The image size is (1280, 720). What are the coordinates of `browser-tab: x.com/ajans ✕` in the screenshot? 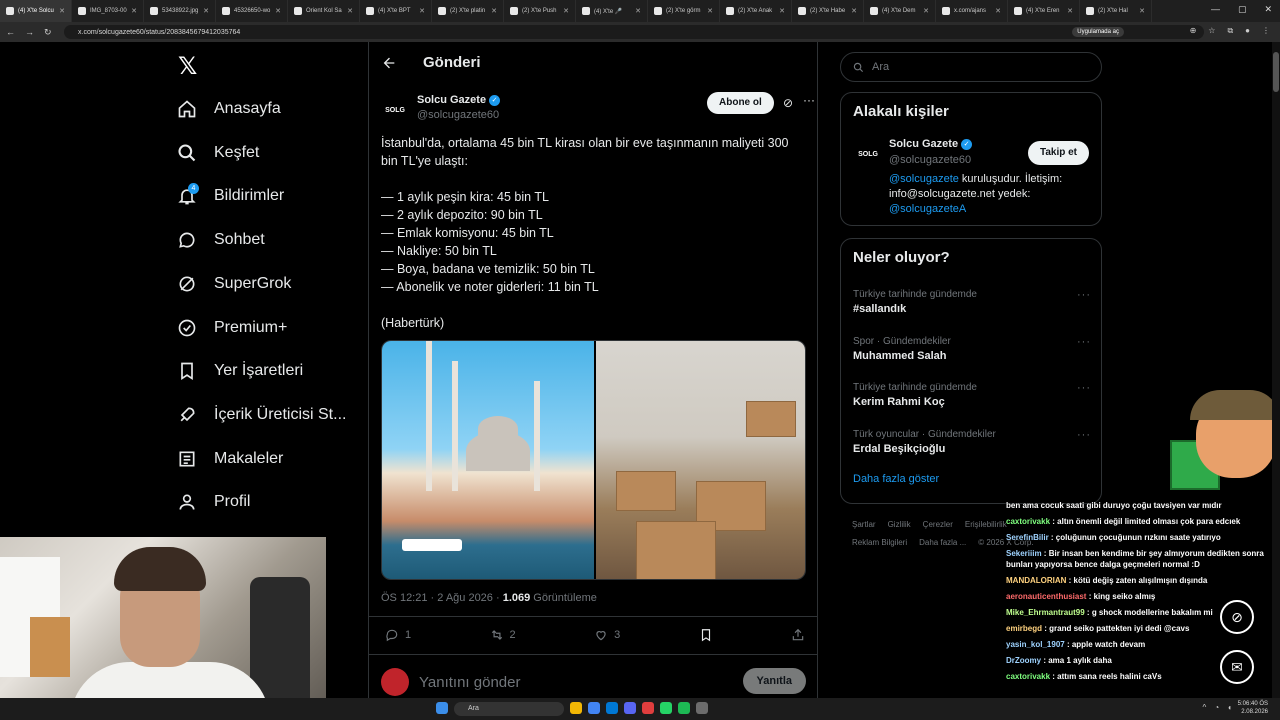 It's located at (972, 11).